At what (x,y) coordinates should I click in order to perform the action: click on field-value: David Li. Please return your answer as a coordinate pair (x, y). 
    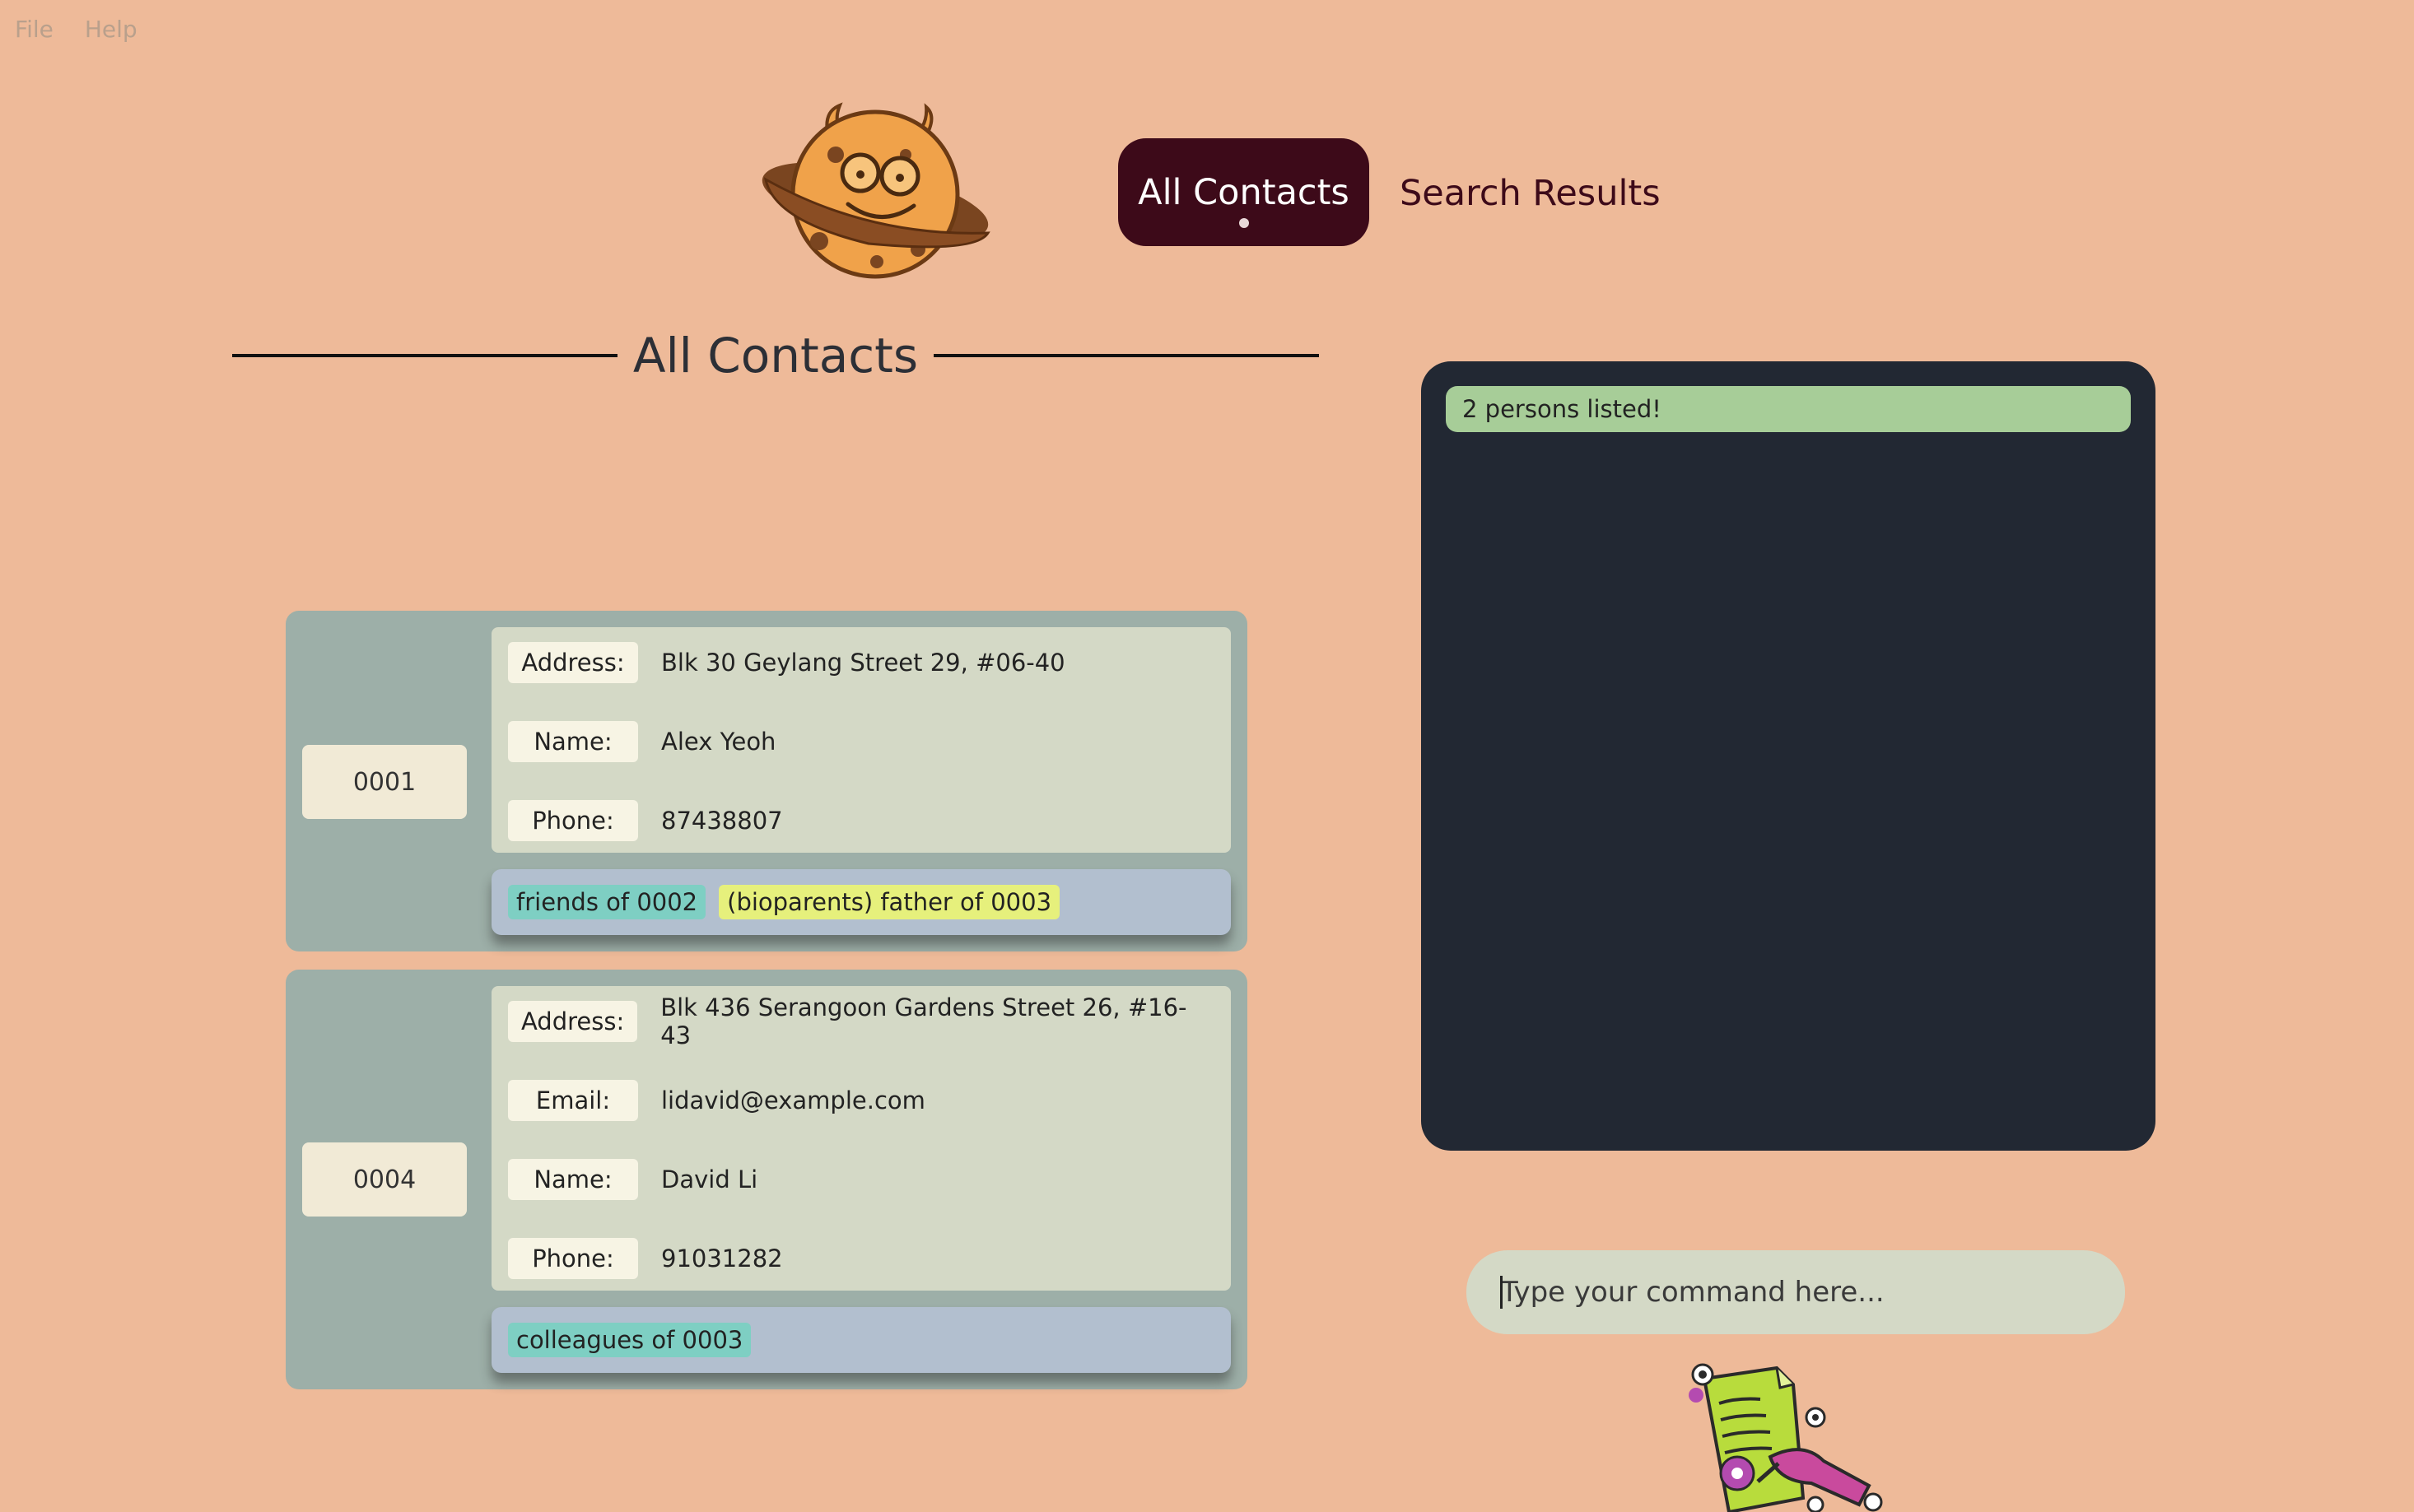
    Looking at the image, I should click on (709, 1179).